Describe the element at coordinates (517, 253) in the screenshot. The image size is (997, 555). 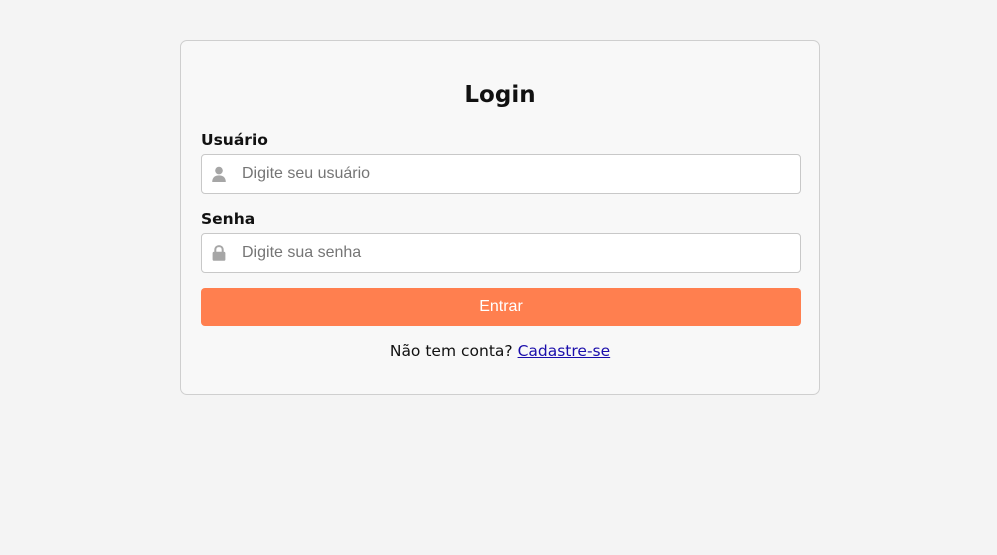
I see `password-input` at that location.